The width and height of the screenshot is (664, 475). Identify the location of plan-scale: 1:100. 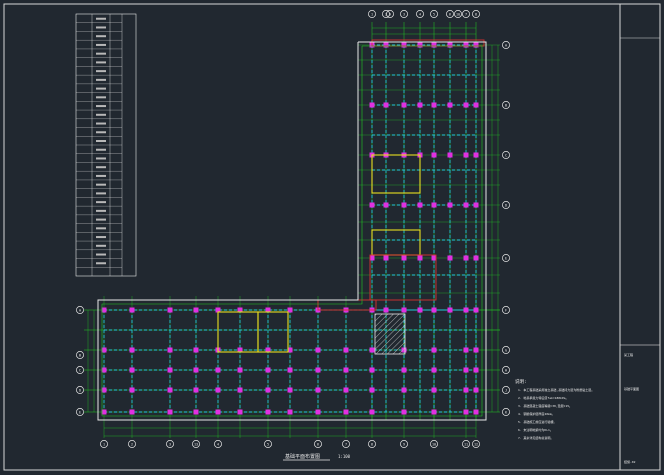
(344, 456).